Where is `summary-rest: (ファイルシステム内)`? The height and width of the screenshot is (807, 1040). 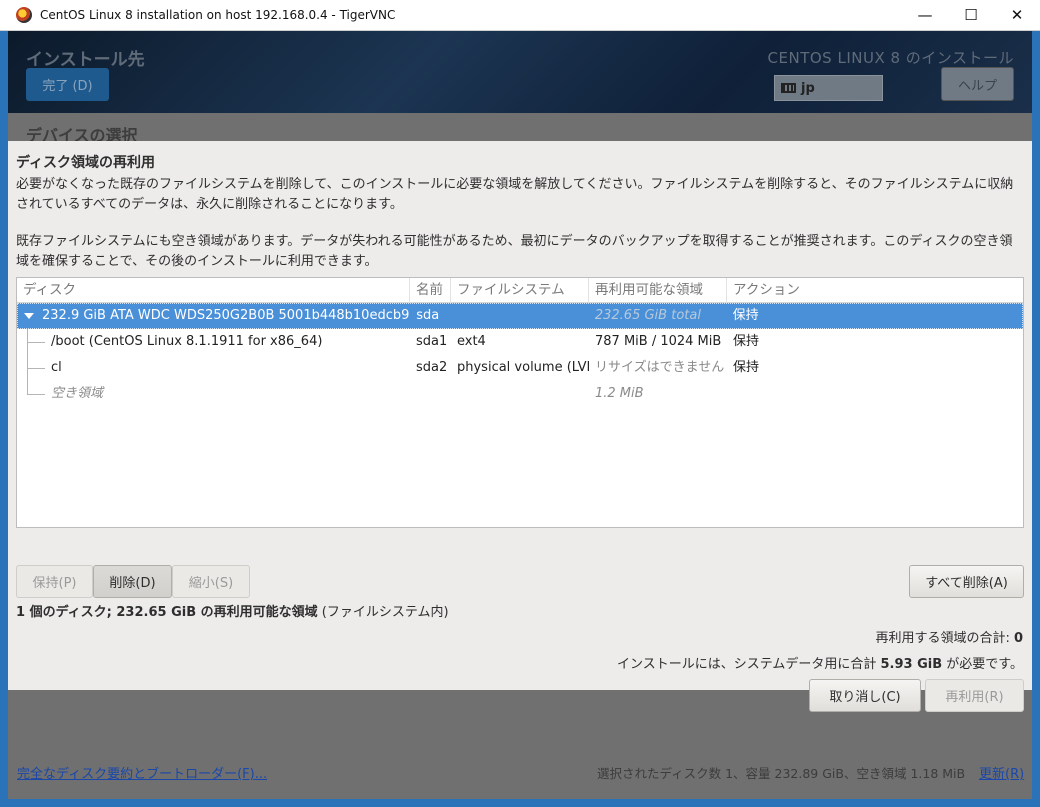 summary-rest: (ファイルシステム内) is located at coordinates (383, 612).